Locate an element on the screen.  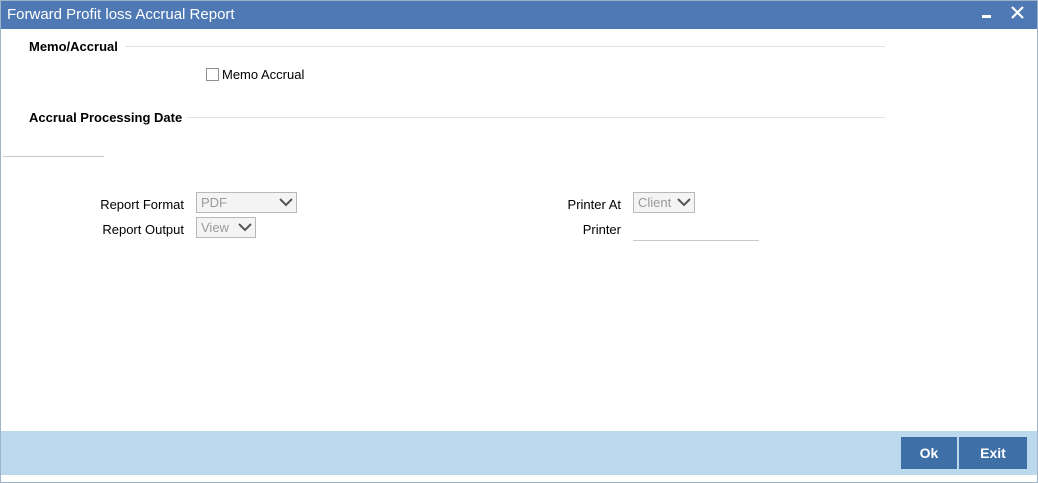
section-title-accrual-processing-date: Accrual Processing Date is located at coordinates (106, 117).